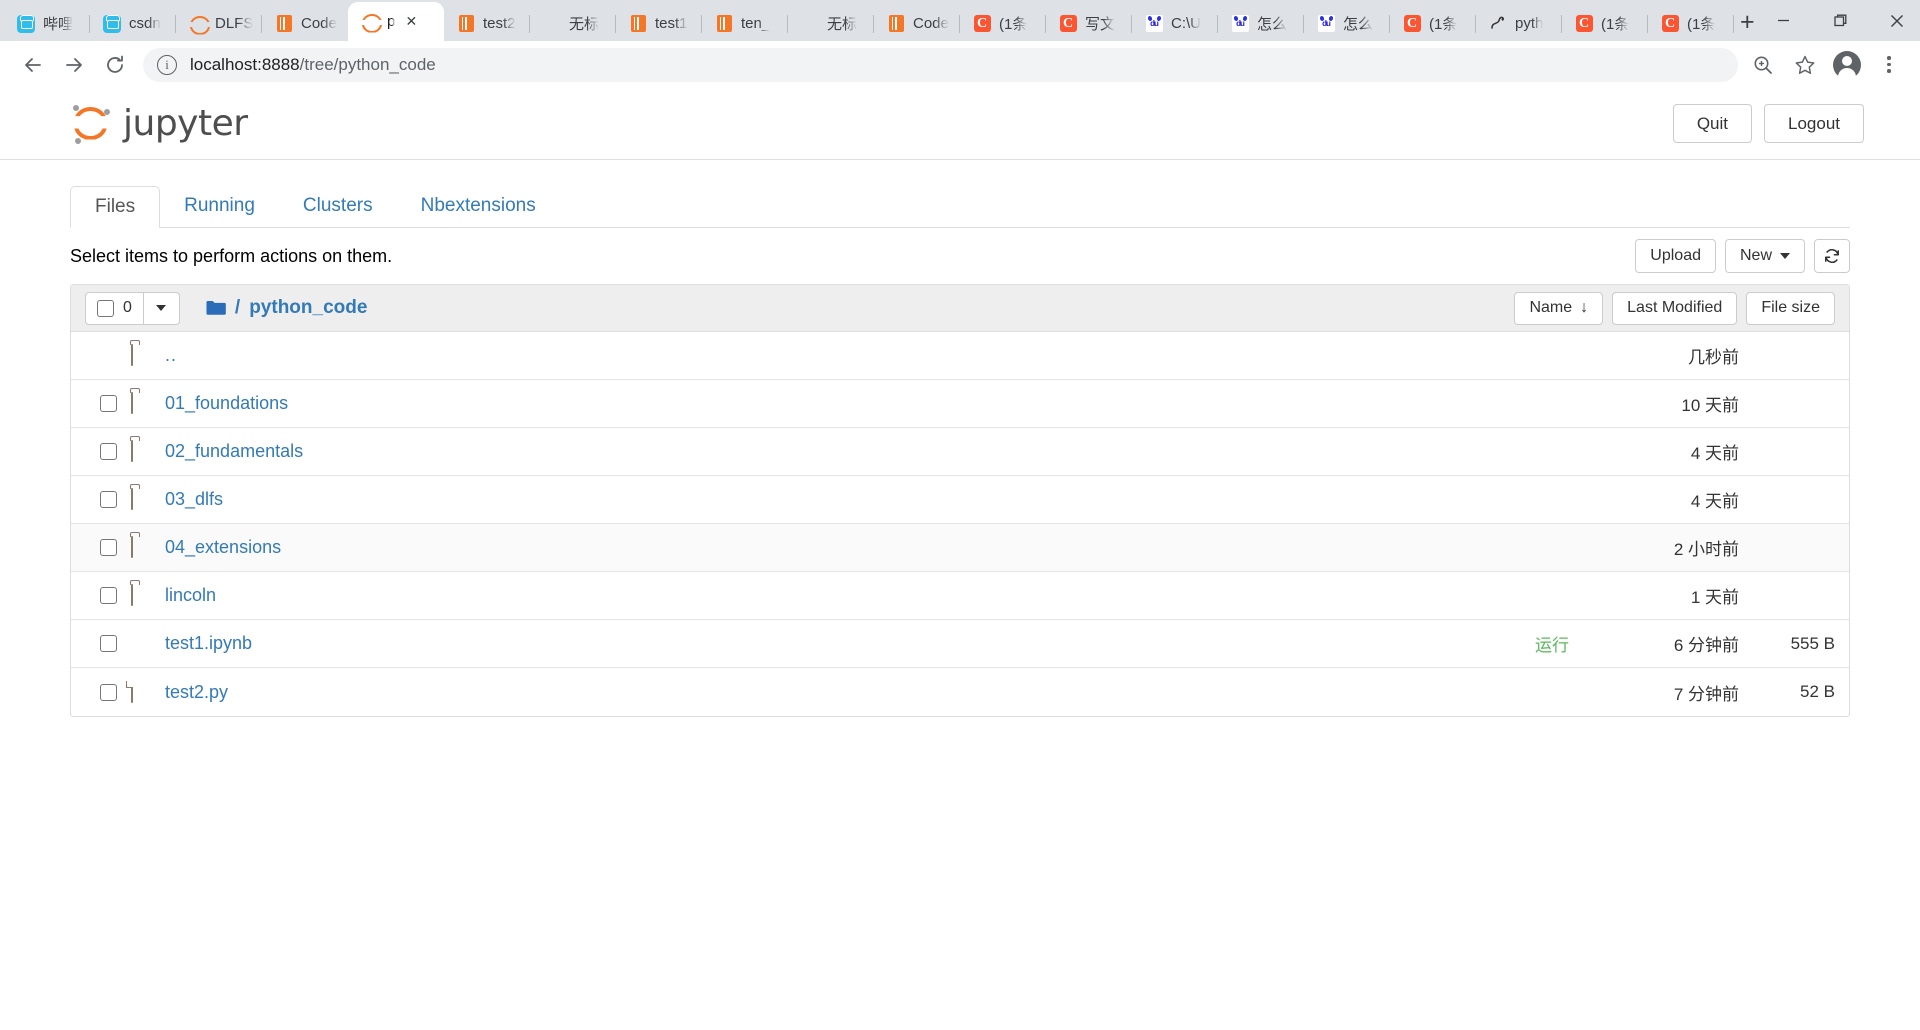 The height and width of the screenshot is (1030, 1920). Describe the element at coordinates (196, 692) in the screenshot. I see `file-name-link: test2.py` at that location.